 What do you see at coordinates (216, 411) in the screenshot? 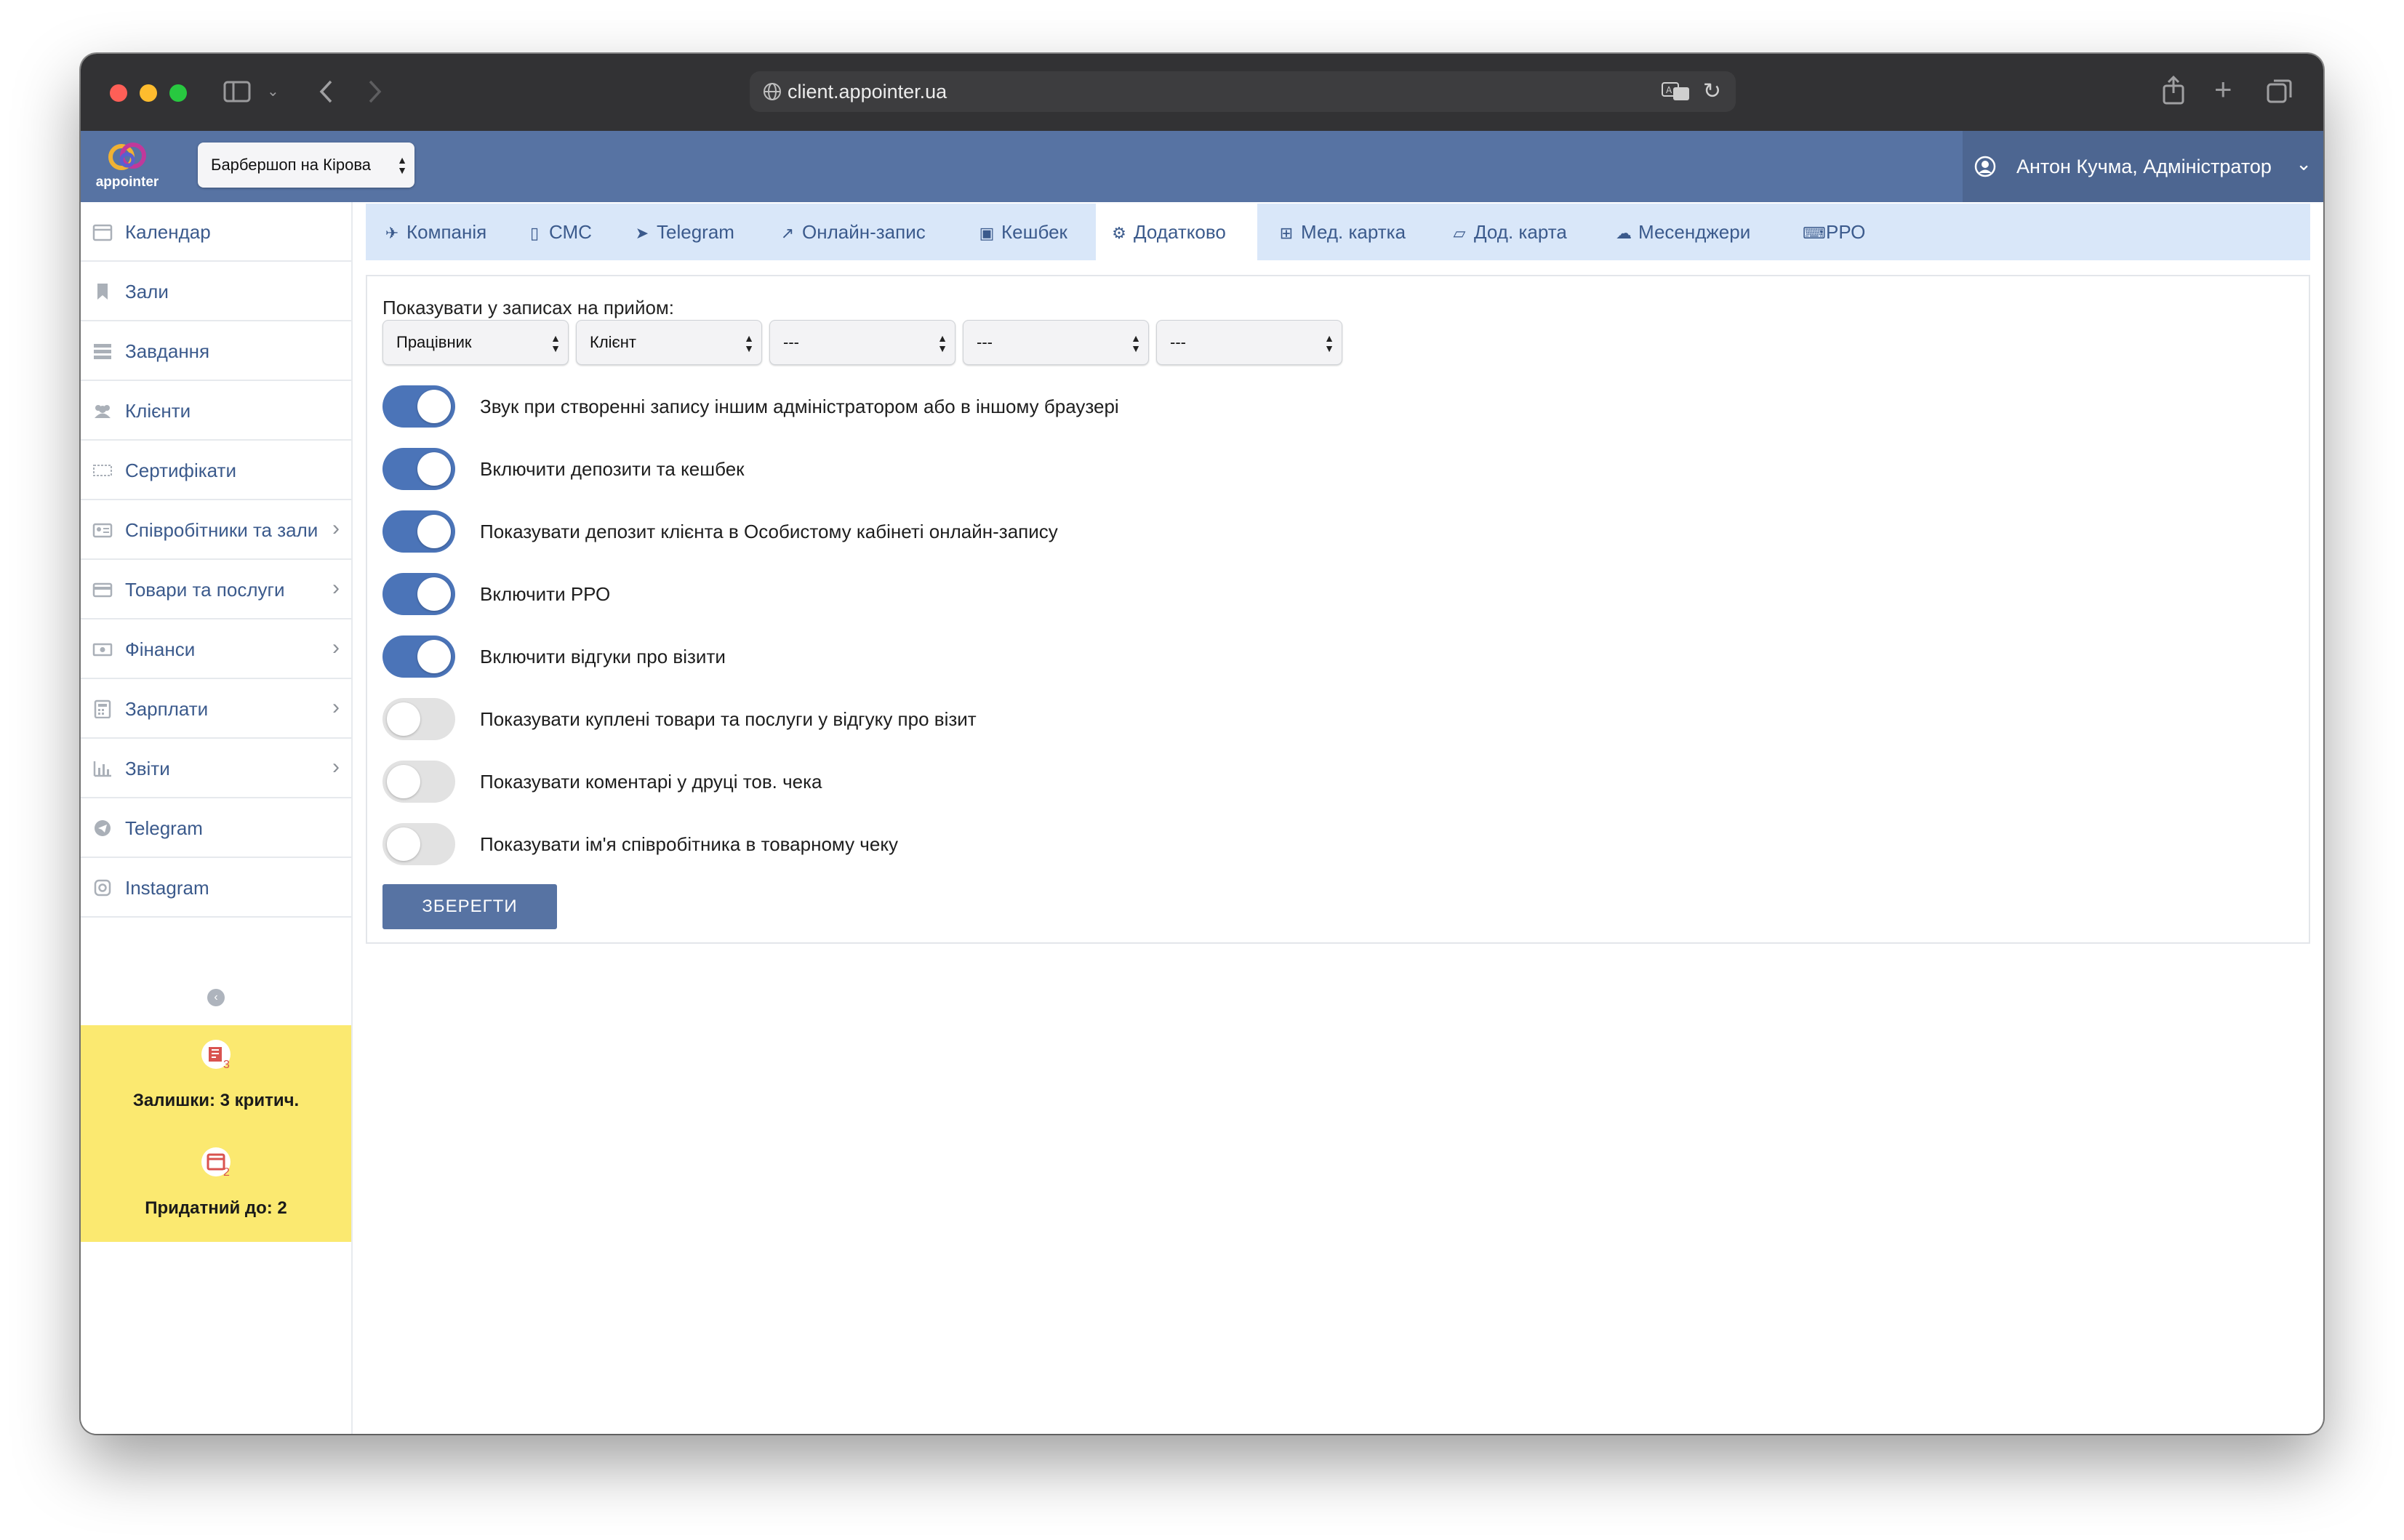
I see `sidebar-item-clients: Клієнти` at bounding box center [216, 411].